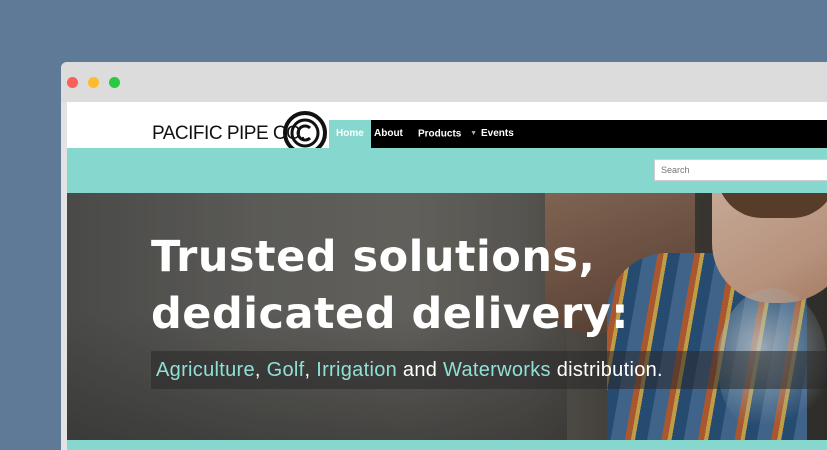 Image resolution: width=827 pixels, height=450 pixels. I want to click on nav-events-label: Events, so click(497, 133).